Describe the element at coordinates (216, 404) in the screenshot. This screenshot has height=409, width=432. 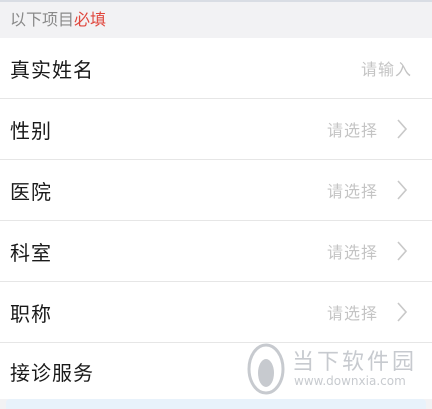
I see `bottom-panel-edge` at that location.